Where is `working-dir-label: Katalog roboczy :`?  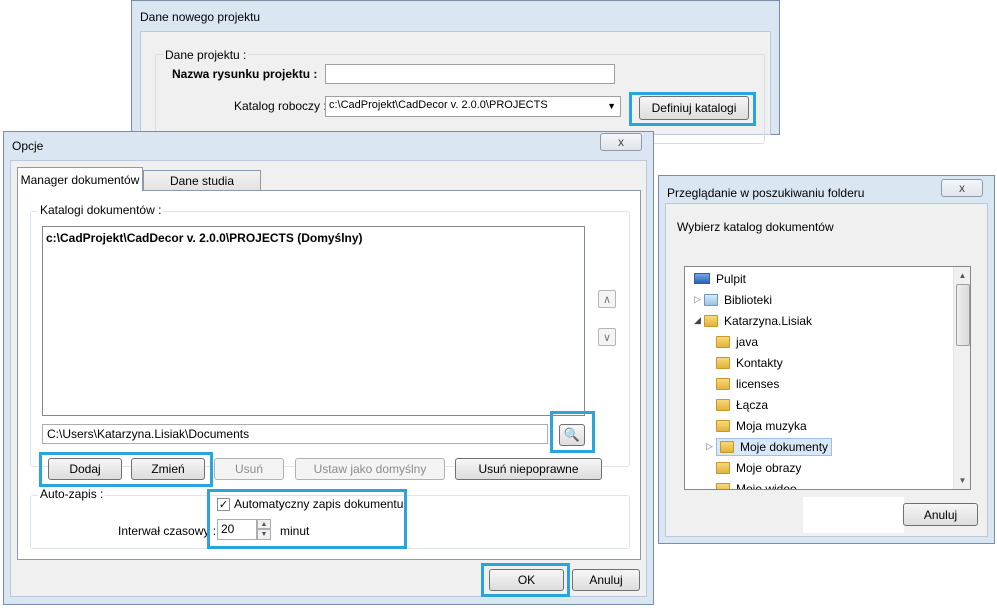
working-dir-label: Katalog roboczy : is located at coordinates (280, 106).